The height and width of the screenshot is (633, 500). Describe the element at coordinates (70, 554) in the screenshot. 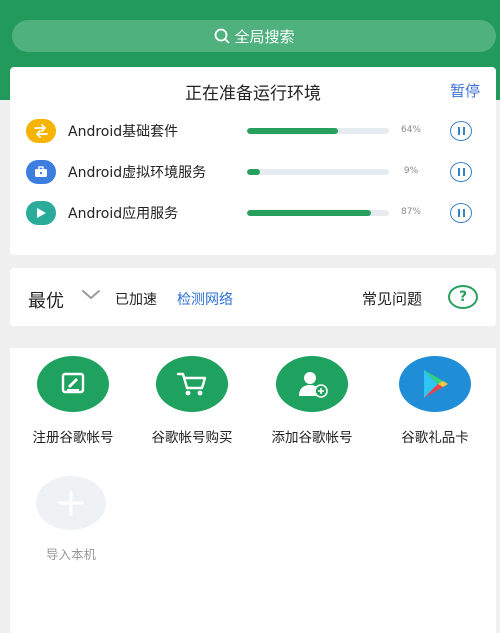

I see `import-label: 导入本机` at that location.